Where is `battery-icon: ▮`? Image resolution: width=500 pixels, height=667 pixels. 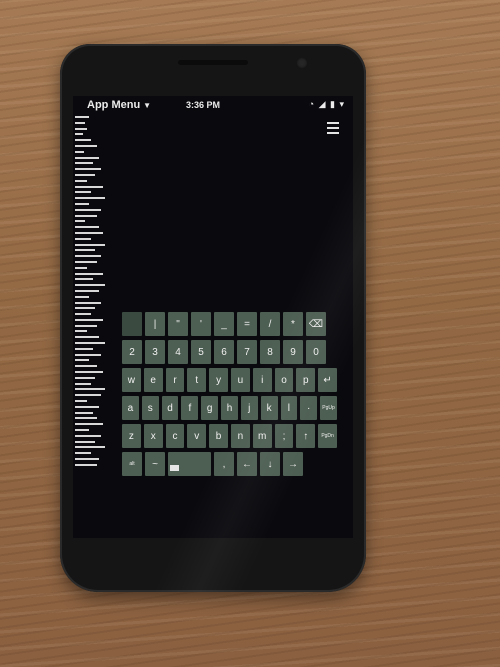
battery-icon: ▮ is located at coordinates (333, 104).